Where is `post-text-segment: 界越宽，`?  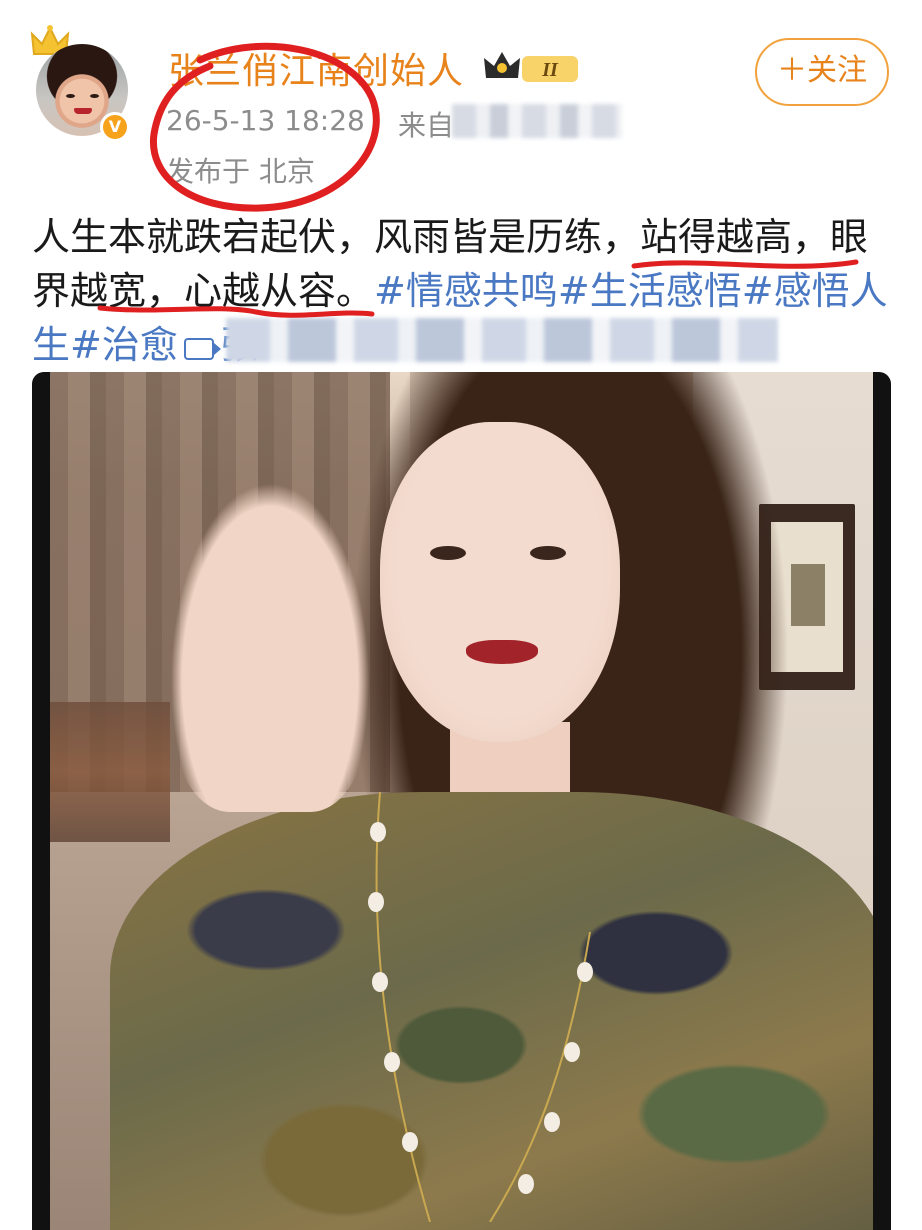
post-text-segment: 界越宽， is located at coordinates (108, 291).